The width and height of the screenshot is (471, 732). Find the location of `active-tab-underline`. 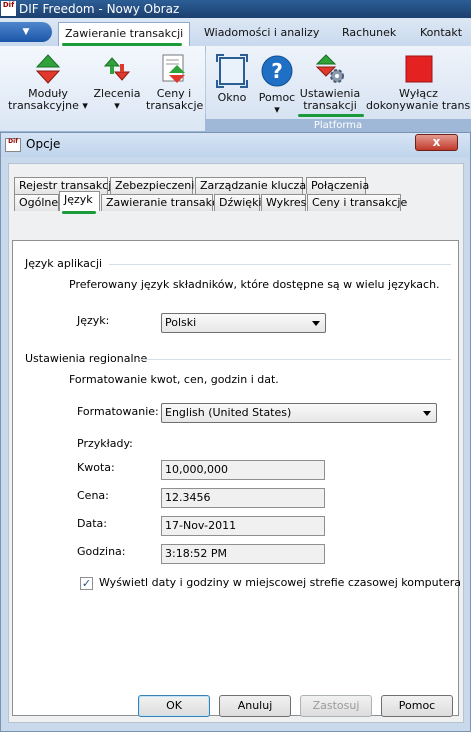

active-tab-underline is located at coordinates (79, 212).